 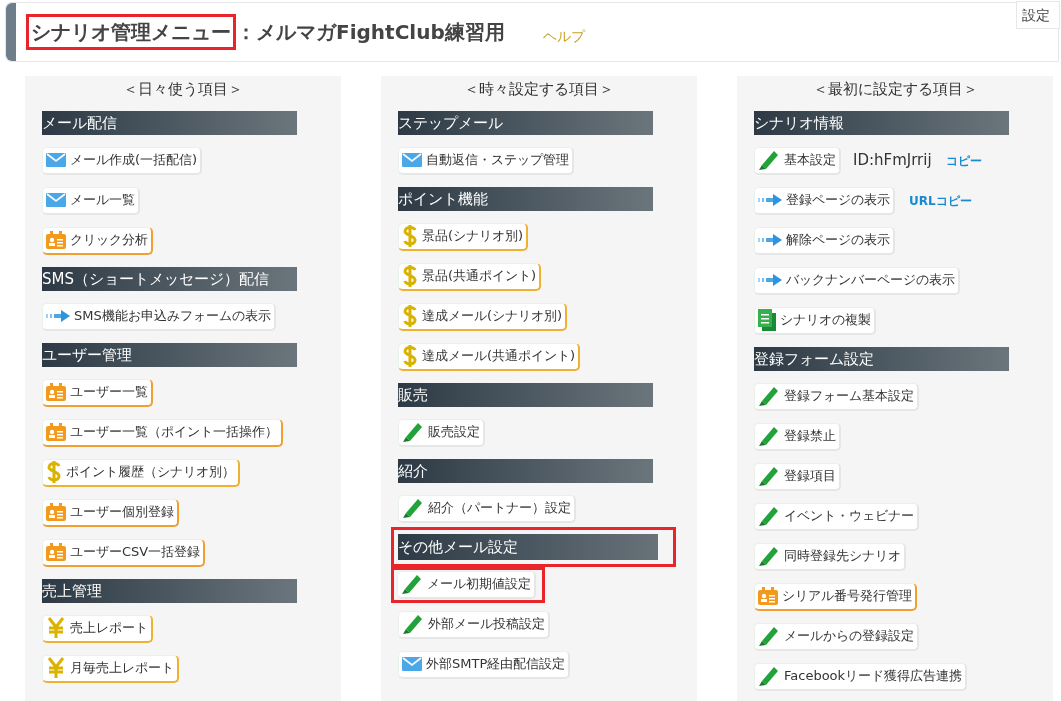 I want to click on section-header: 登録フォーム設定, so click(x=881, y=358).